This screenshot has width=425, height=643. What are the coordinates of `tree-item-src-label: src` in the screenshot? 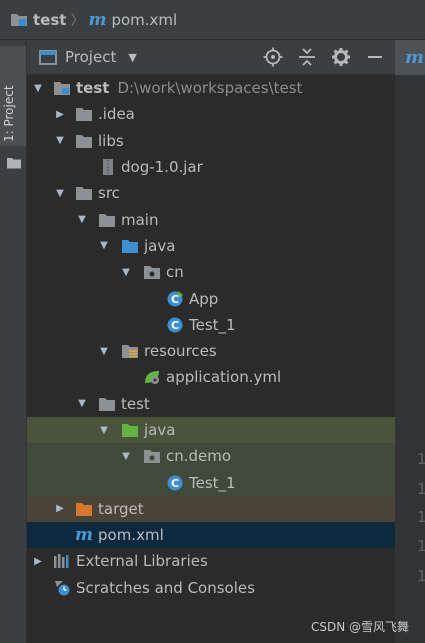 It's located at (109, 193).